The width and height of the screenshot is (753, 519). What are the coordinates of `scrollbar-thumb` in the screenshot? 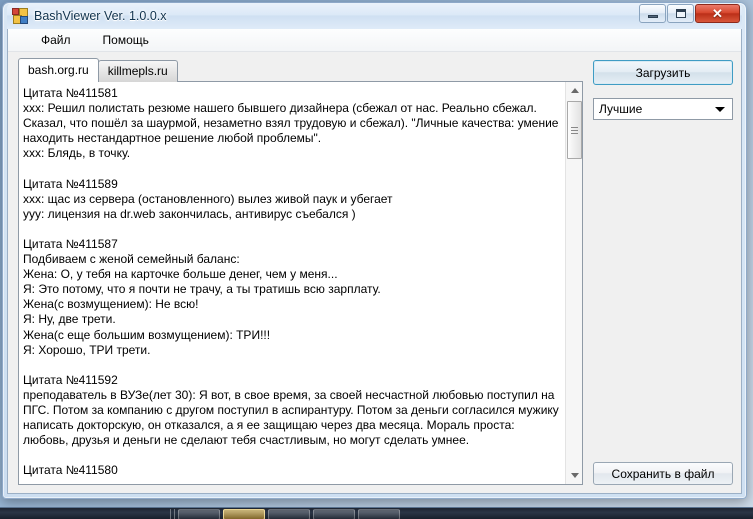 It's located at (574, 130).